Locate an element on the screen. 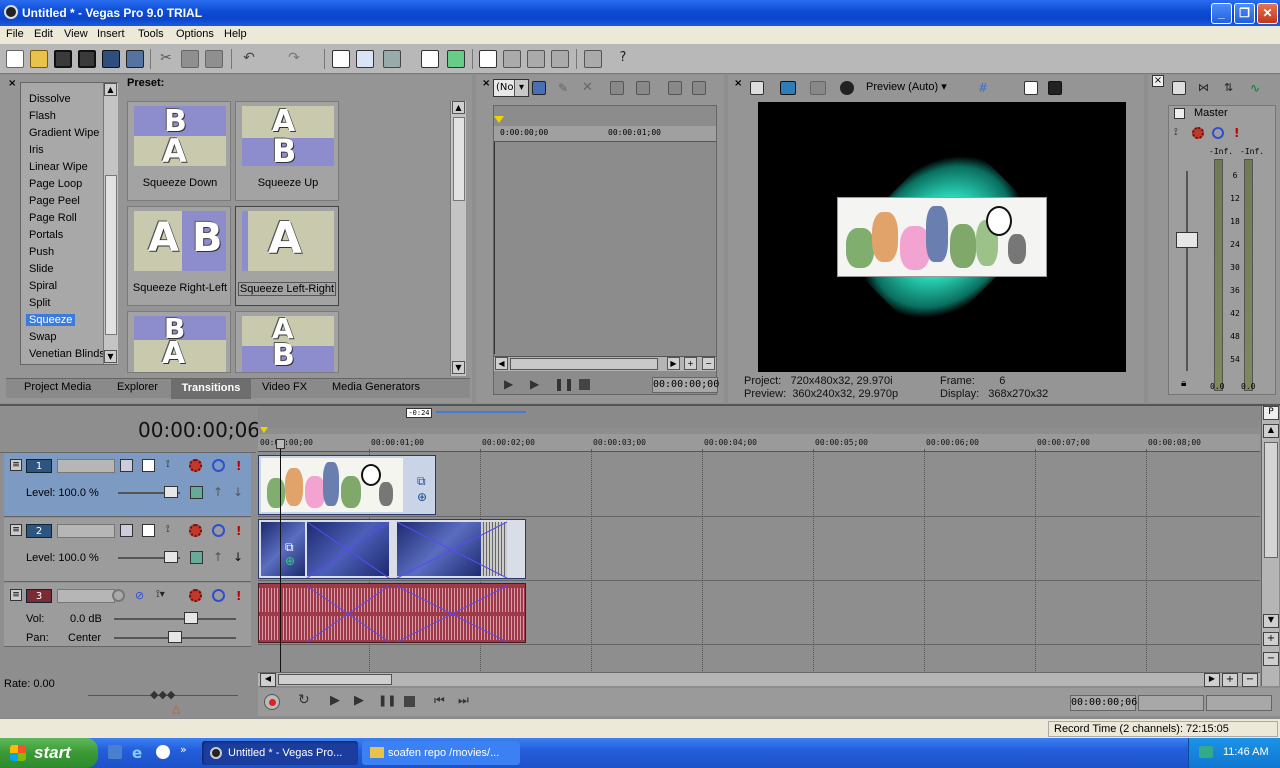 The image size is (1280, 768). bypass-motion-blur-icon is located at coordinates (196, 492).